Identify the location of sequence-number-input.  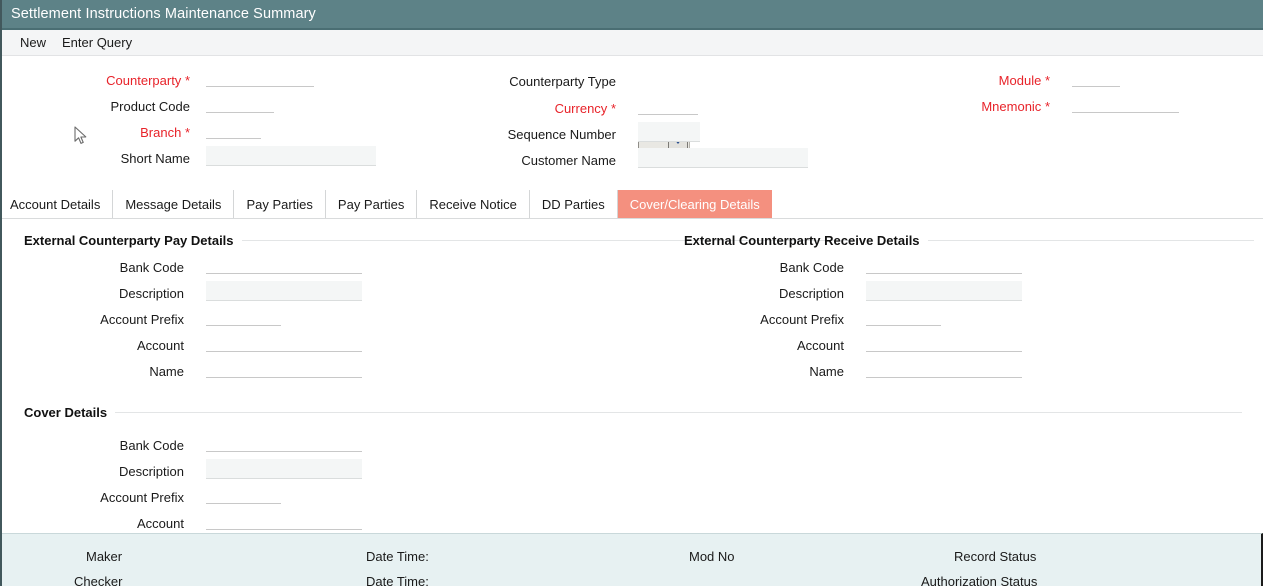
(669, 132).